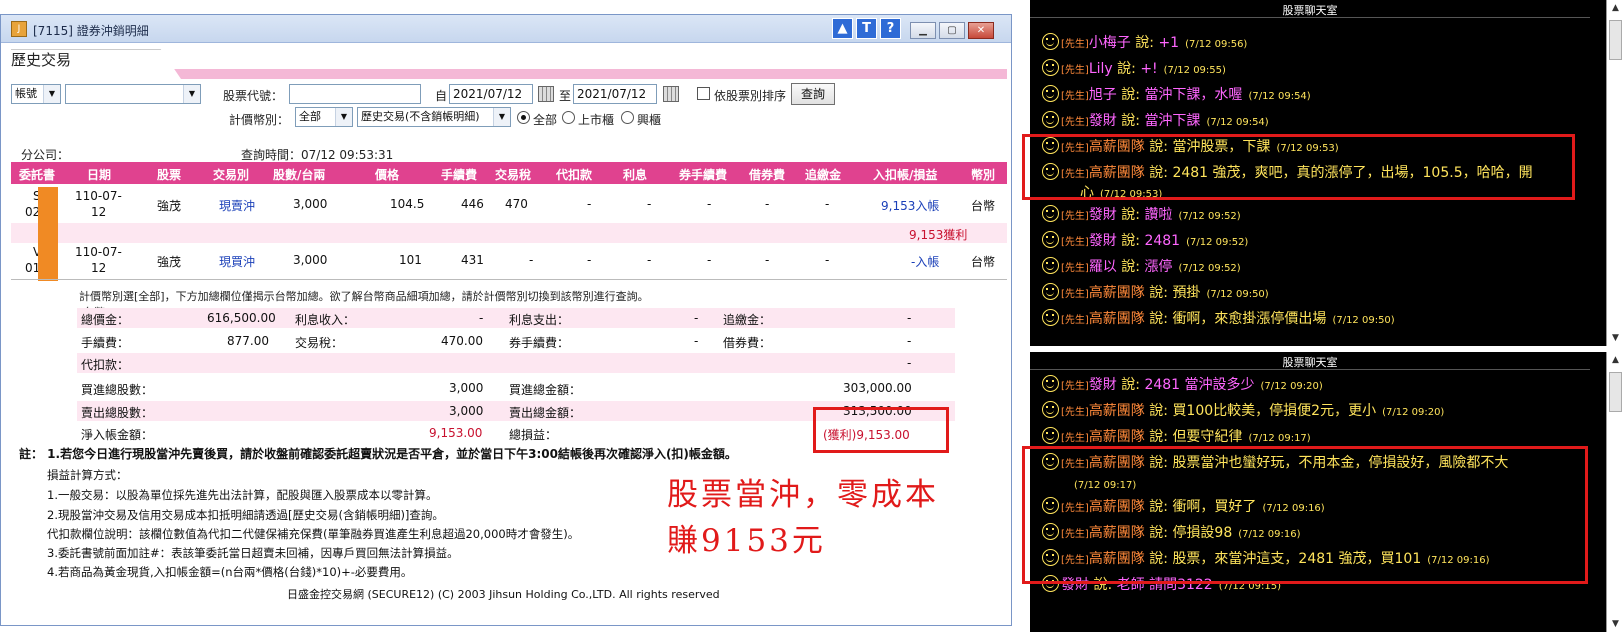 The width and height of the screenshot is (1624, 632). What do you see at coordinates (481, 318) in the screenshot?
I see `interest-income-value: -` at bounding box center [481, 318].